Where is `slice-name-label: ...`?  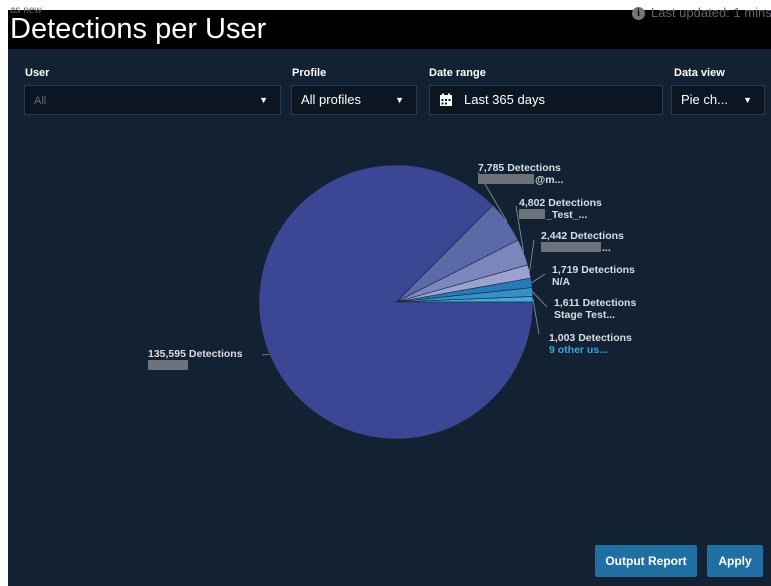 slice-name-label: ... is located at coordinates (606, 248).